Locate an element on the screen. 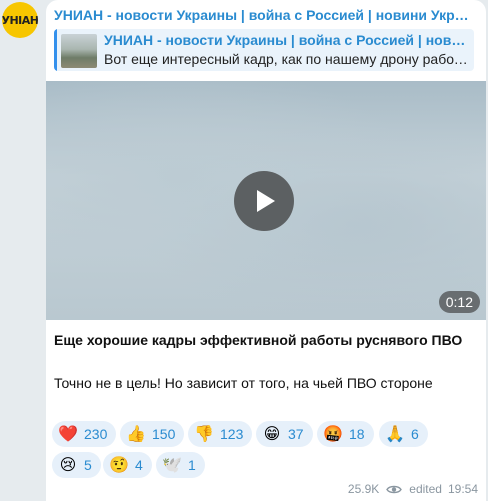  reaction-raised-eyebrow: 🤨 4 is located at coordinates (127, 465).